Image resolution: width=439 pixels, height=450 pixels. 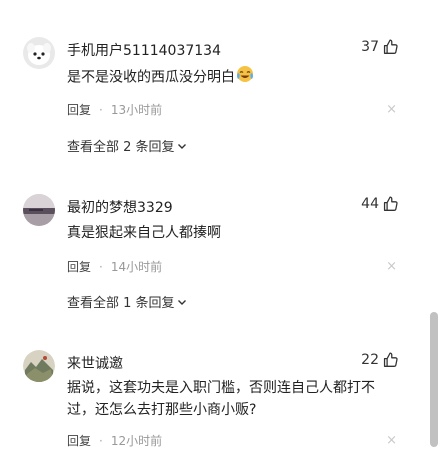 What do you see at coordinates (370, 46) in the screenshot?
I see `like-count: 37` at bounding box center [370, 46].